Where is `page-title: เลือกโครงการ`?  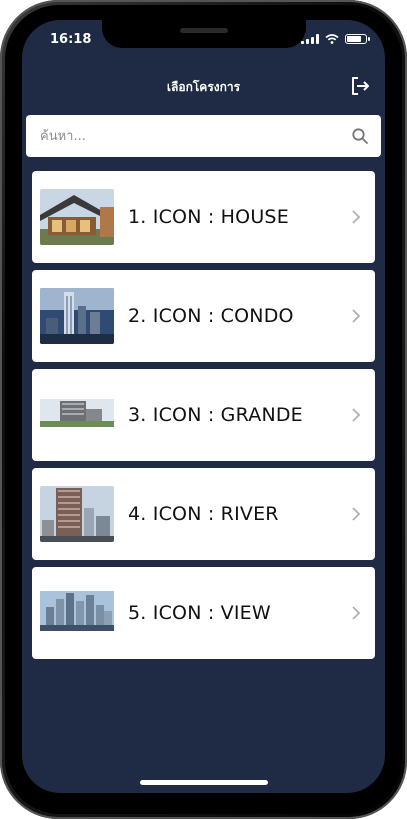 page-title: เลือกโครงการ is located at coordinates (203, 87).